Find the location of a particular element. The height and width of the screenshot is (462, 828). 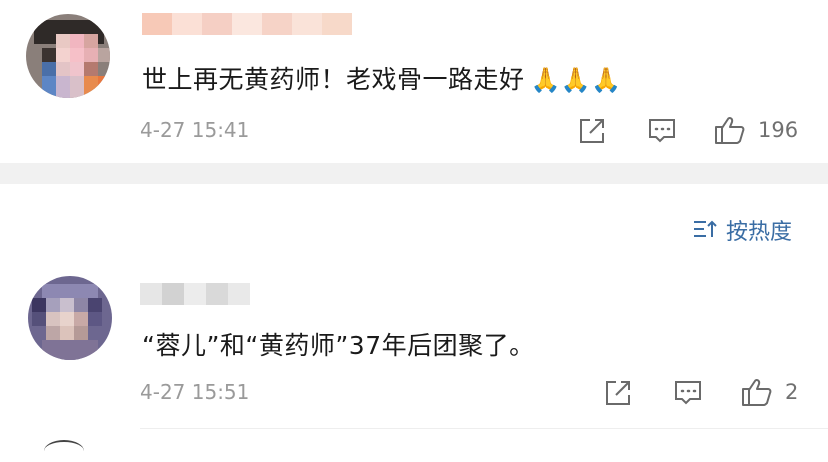

pray-emoji: 🙏🙏🙏 is located at coordinates (576, 80).